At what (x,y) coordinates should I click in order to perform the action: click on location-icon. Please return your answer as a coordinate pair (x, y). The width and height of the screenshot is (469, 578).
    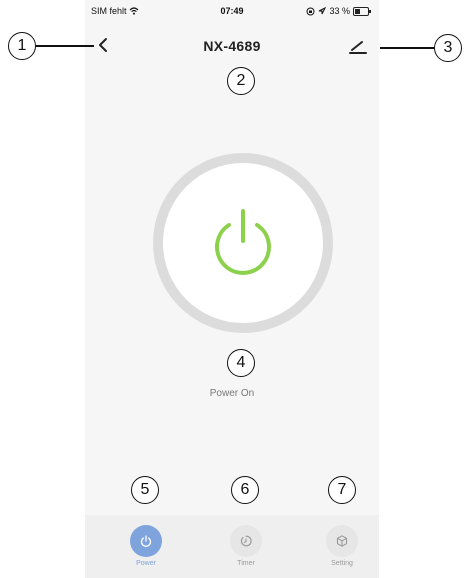
    Looking at the image, I should click on (323, 11).